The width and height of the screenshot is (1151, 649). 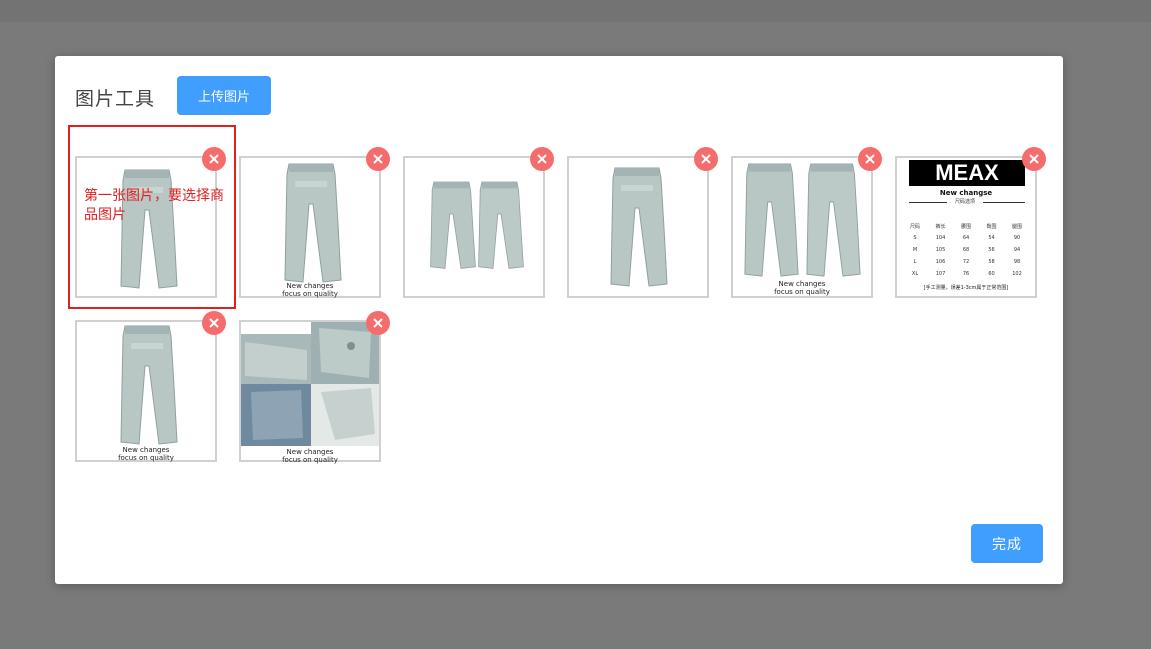 What do you see at coordinates (154, 205) in the screenshot?
I see `annotation-text: 第一张图片，要选择商品图片` at bounding box center [154, 205].